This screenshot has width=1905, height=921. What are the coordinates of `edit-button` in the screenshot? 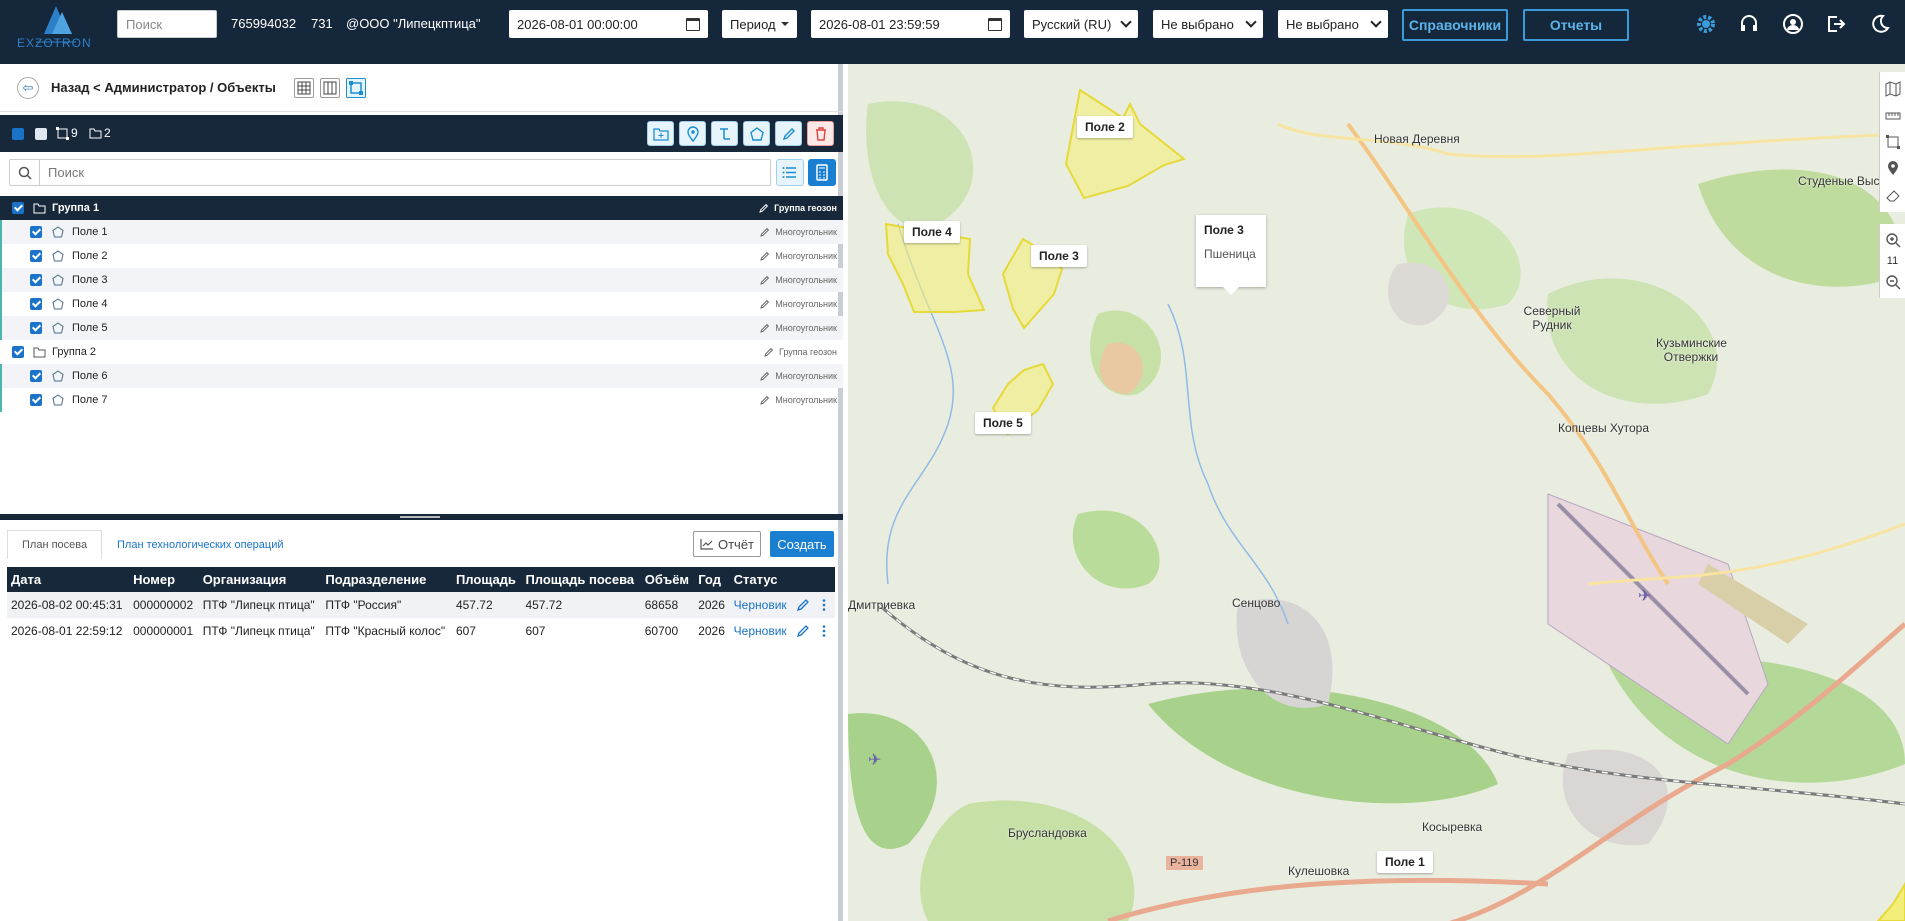 It's located at (788, 133).